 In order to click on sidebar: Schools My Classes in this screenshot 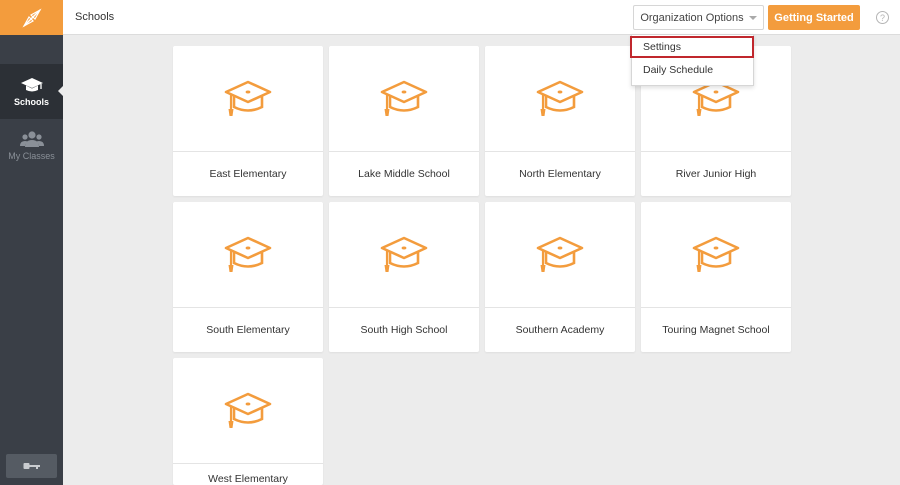, I will do `click(31, 242)`.